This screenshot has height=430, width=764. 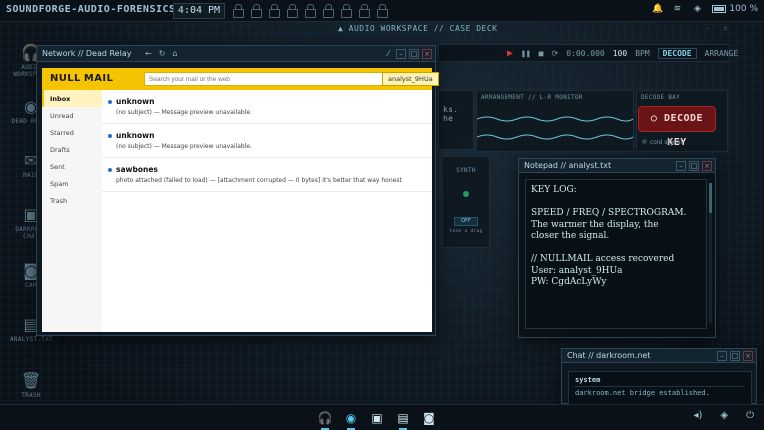 I want to click on notepad-titlebar: Notepad // analyst.txt – □ ×, so click(x=617, y=166).